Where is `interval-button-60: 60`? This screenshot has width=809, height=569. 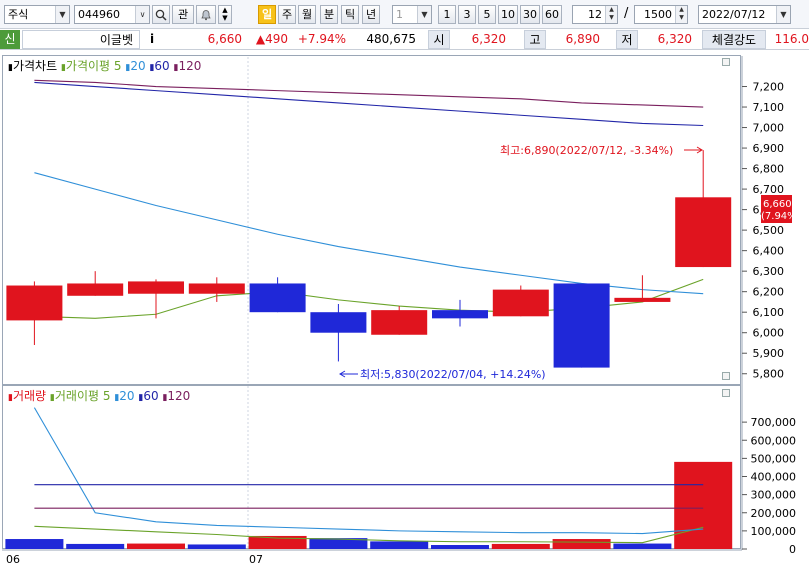
interval-button-60: 60 is located at coordinates (552, 14).